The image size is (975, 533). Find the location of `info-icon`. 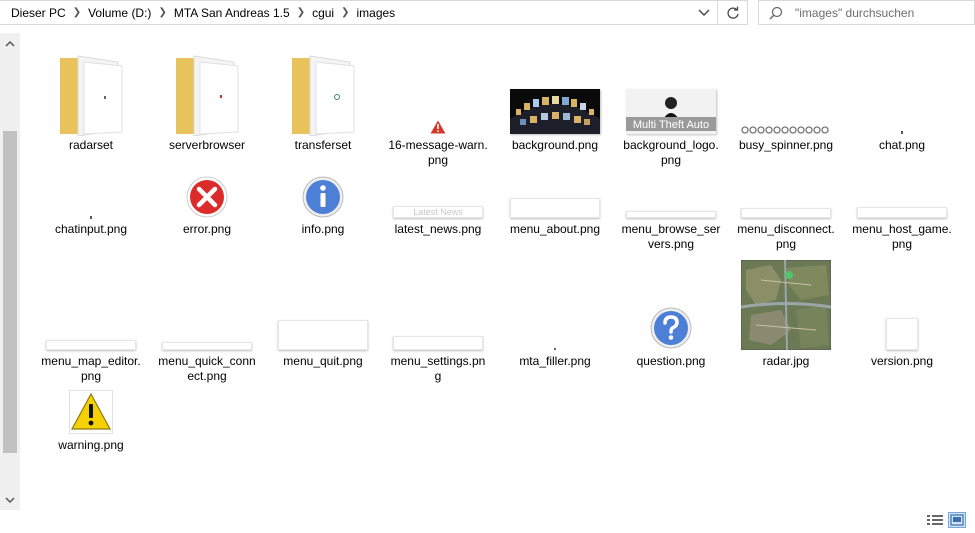

info-icon is located at coordinates (323, 196).